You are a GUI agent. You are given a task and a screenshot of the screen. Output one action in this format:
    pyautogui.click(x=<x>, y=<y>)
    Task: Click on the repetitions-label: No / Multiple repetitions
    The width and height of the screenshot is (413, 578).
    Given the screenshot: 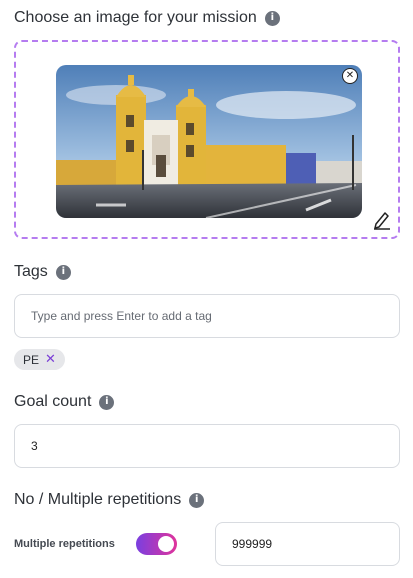 What is the action you would take?
    pyautogui.click(x=98, y=499)
    